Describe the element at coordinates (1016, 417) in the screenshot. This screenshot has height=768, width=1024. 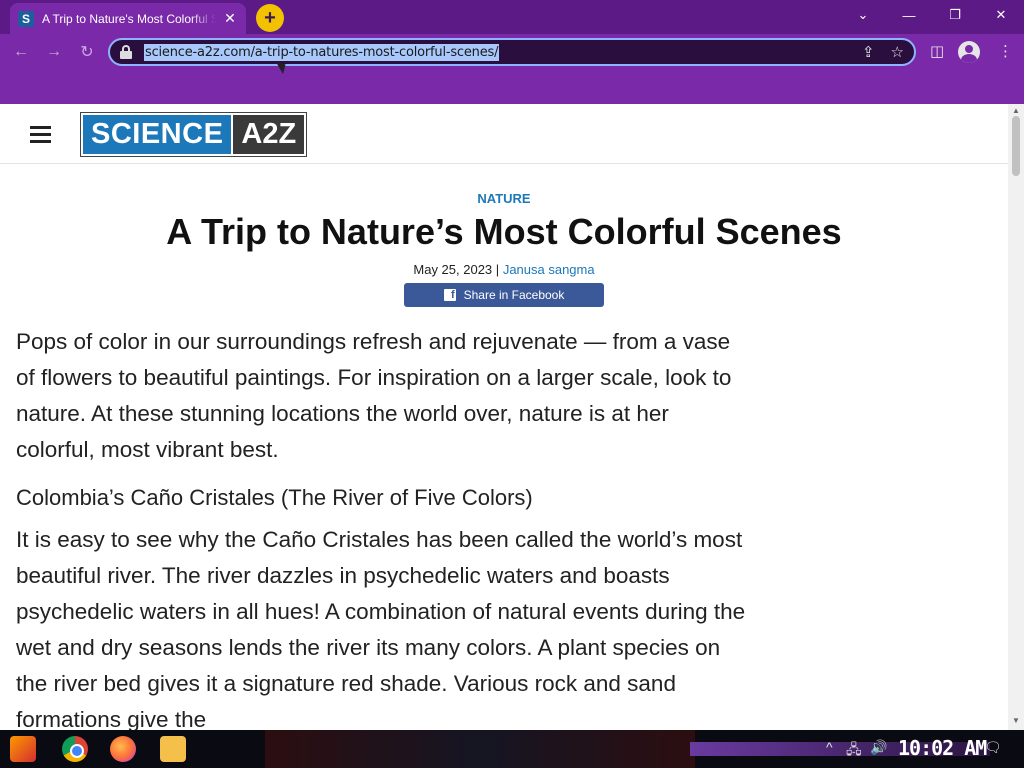
I see `page-scrollbar: ▲ ▼` at that location.